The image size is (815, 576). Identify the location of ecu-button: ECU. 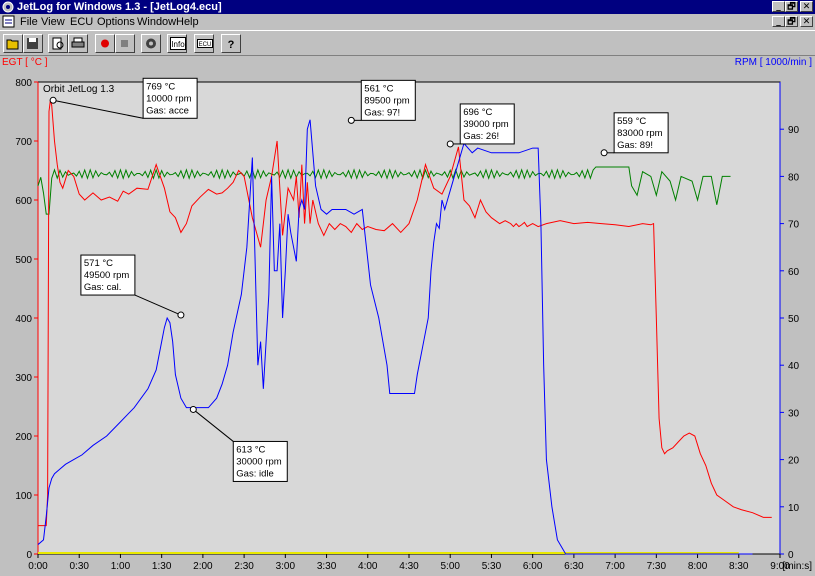
(204, 43).